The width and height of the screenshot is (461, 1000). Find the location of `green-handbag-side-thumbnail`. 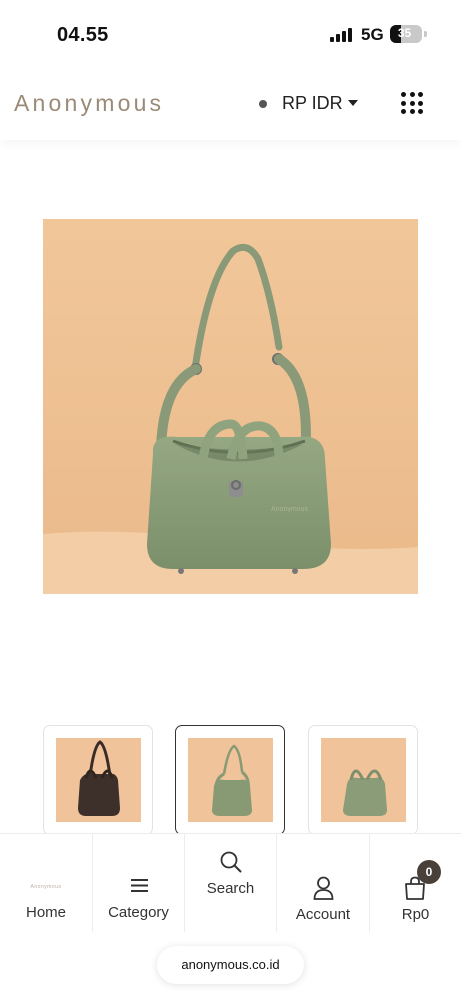

green-handbag-side-thumbnail is located at coordinates (363, 780).